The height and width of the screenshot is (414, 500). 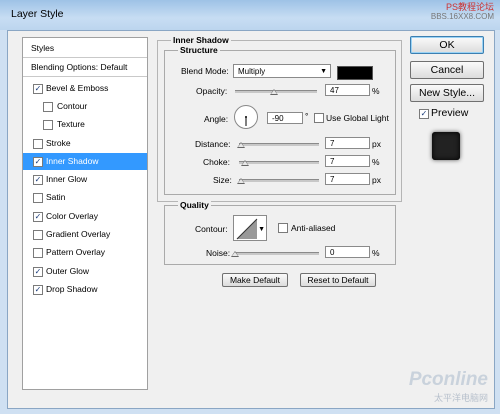 I want to click on anti-aliased-label: Anti-aliased, so click(x=313, y=228).